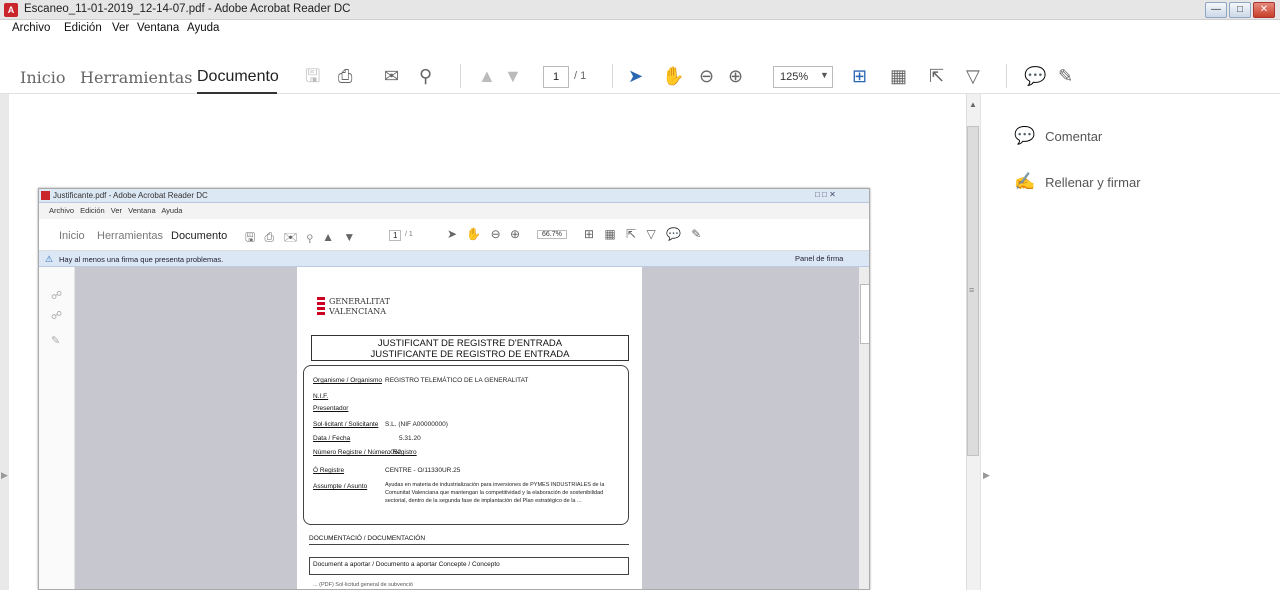  Describe the element at coordinates (416, 424) in the screenshot. I see `field-value: S.L. (NIF A00000000)` at that location.